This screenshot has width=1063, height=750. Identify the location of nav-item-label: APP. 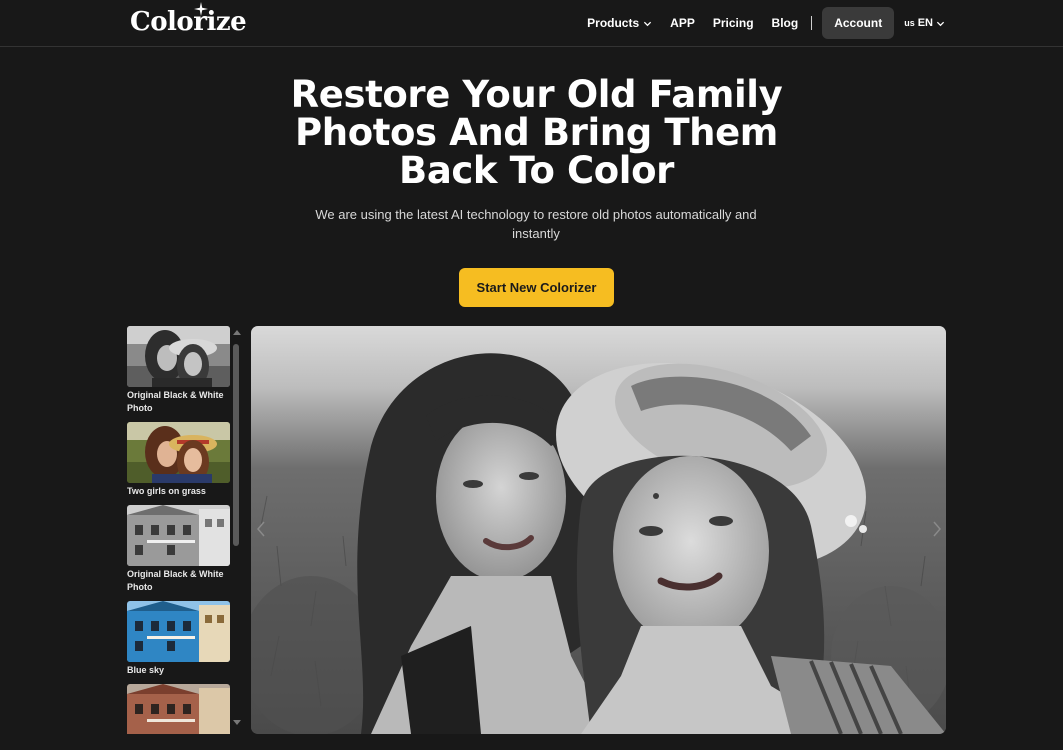
(682, 23).